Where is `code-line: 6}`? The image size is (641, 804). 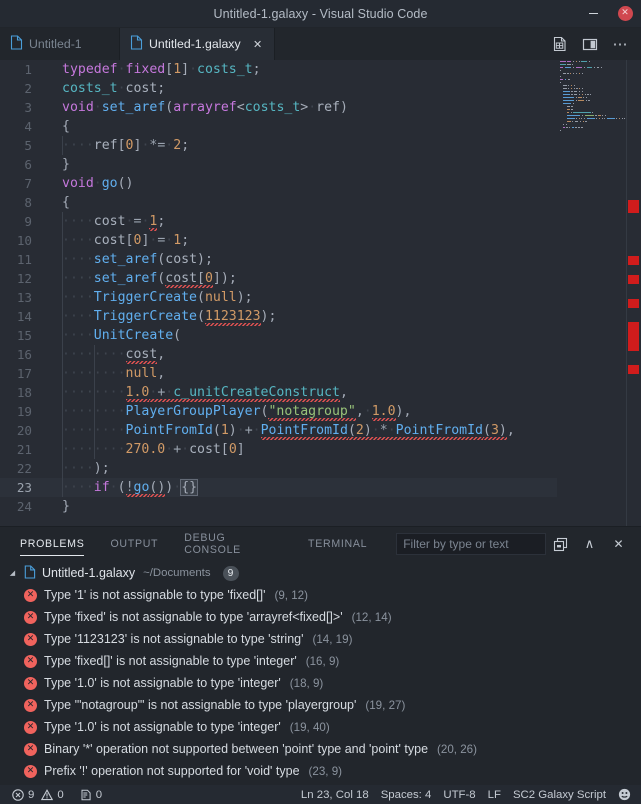 code-line: 6} is located at coordinates (278, 164).